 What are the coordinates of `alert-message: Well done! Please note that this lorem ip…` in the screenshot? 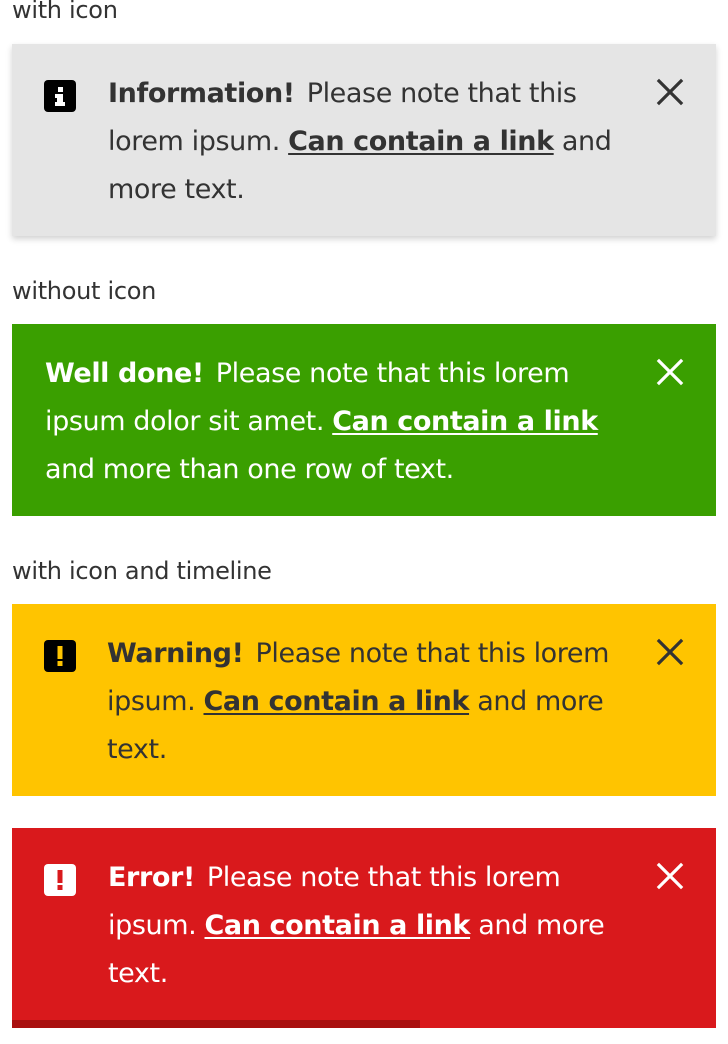 It's located at (335, 422).